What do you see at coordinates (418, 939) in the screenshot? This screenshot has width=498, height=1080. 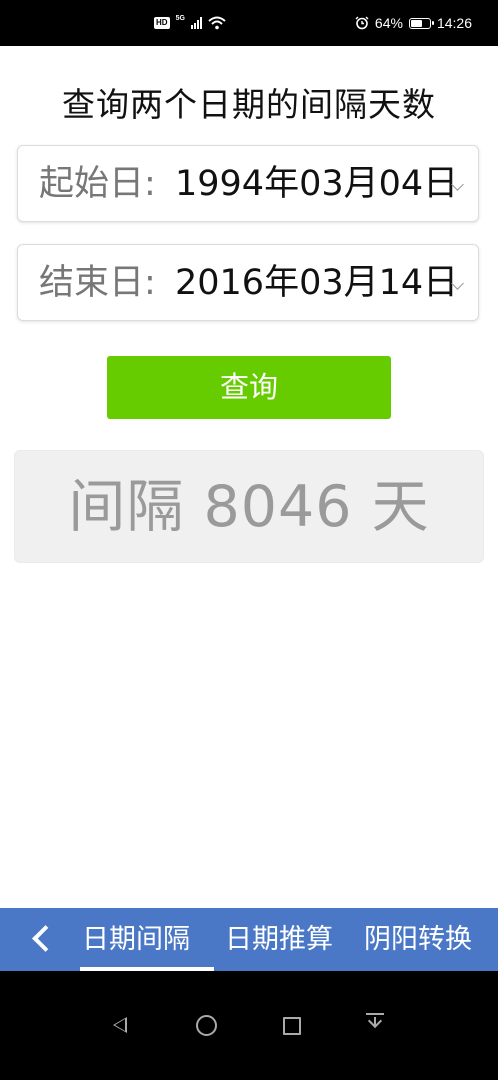 I see `tab-lunar-solar-conversion: 阴阳转换` at bounding box center [418, 939].